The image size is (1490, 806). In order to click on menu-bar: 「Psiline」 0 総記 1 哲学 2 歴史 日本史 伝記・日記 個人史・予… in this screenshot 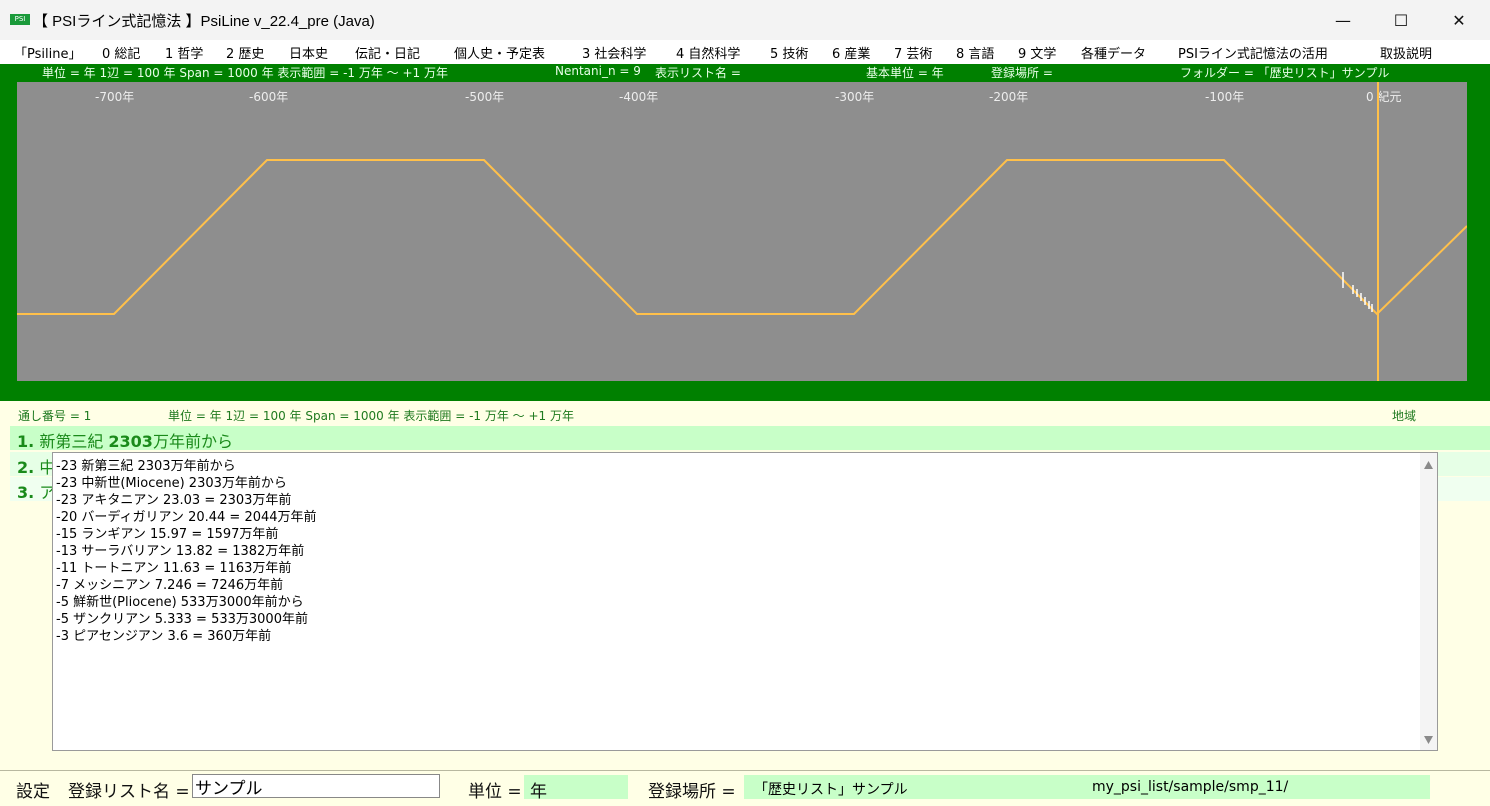, I will do `click(745, 52)`.